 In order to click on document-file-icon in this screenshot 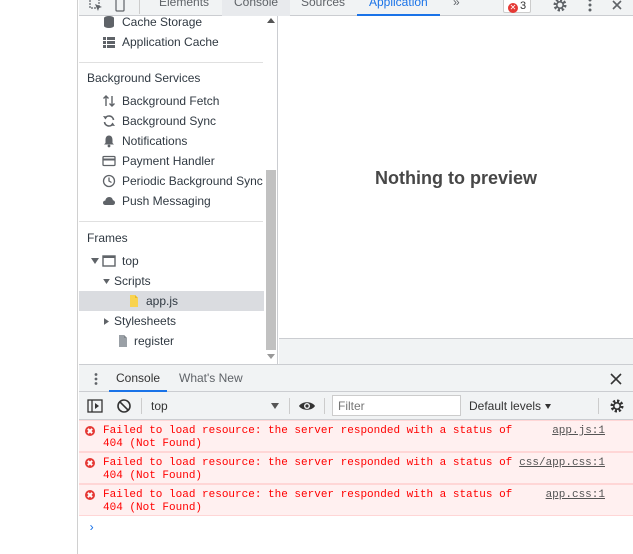, I will do `click(123, 341)`.